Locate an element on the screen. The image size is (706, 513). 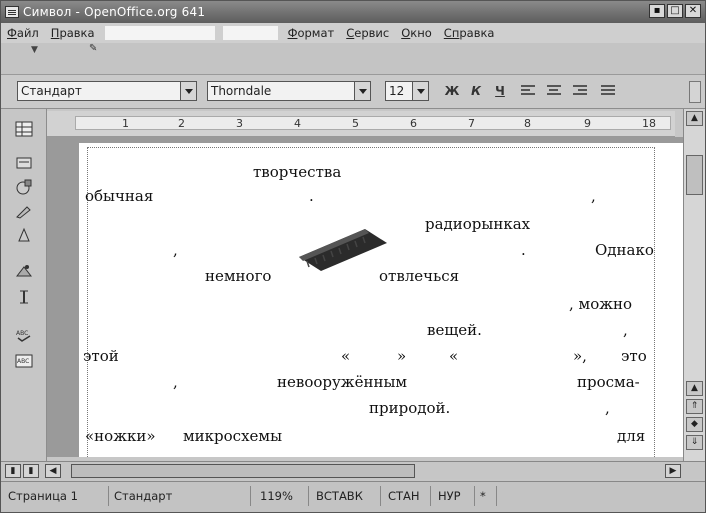
document-text: радиорынках is located at coordinates (478, 224).